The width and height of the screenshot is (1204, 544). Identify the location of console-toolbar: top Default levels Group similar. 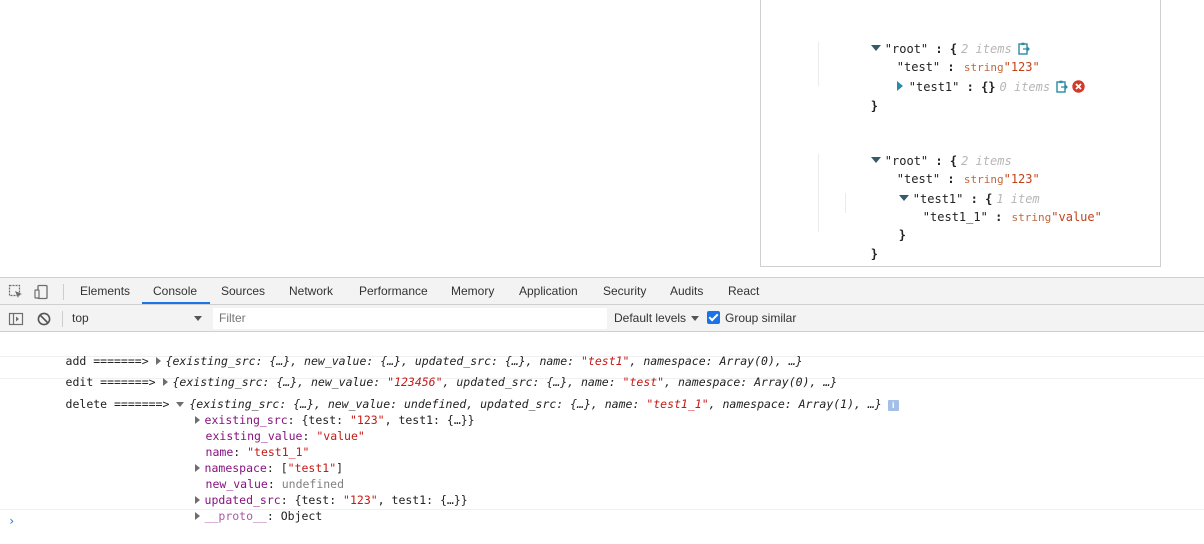
(602, 318).